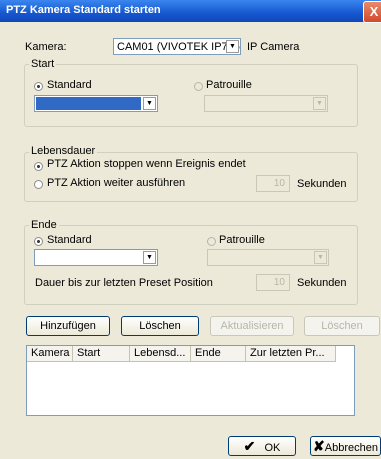  What do you see at coordinates (38, 184) in the screenshot?
I see `lifetime-continue-radio` at bounding box center [38, 184].